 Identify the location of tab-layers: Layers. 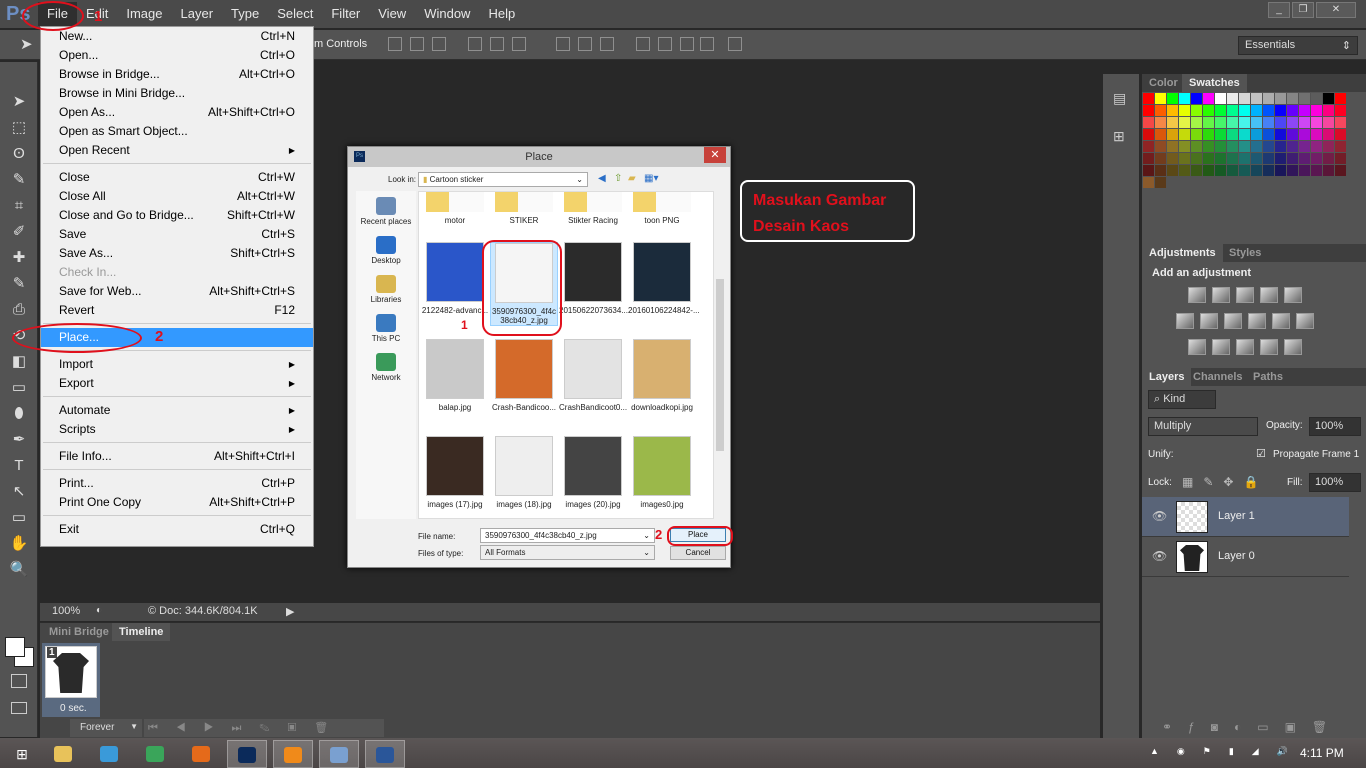
(1167, 377).